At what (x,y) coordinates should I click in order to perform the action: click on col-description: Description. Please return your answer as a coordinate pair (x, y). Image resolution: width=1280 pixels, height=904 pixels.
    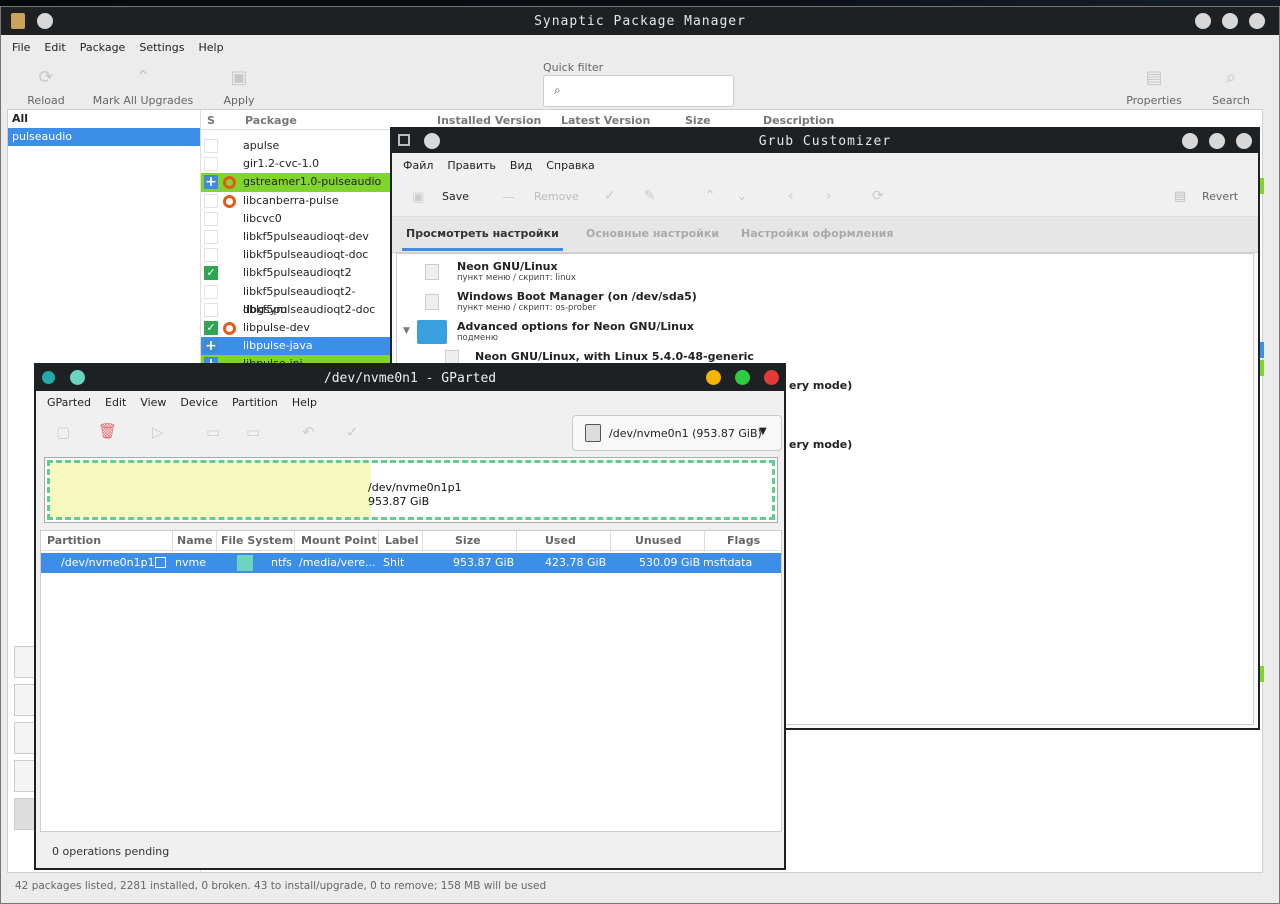
    Looking at the image, I should click on (798, 120).